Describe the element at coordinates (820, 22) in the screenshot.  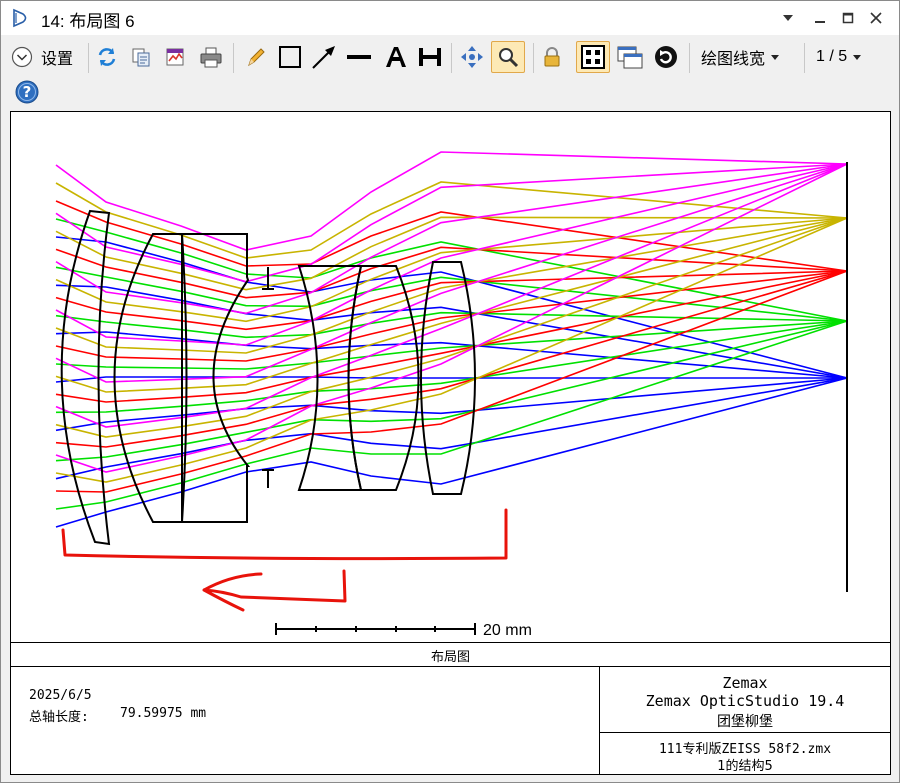
I see `minimize-icon` at that location.